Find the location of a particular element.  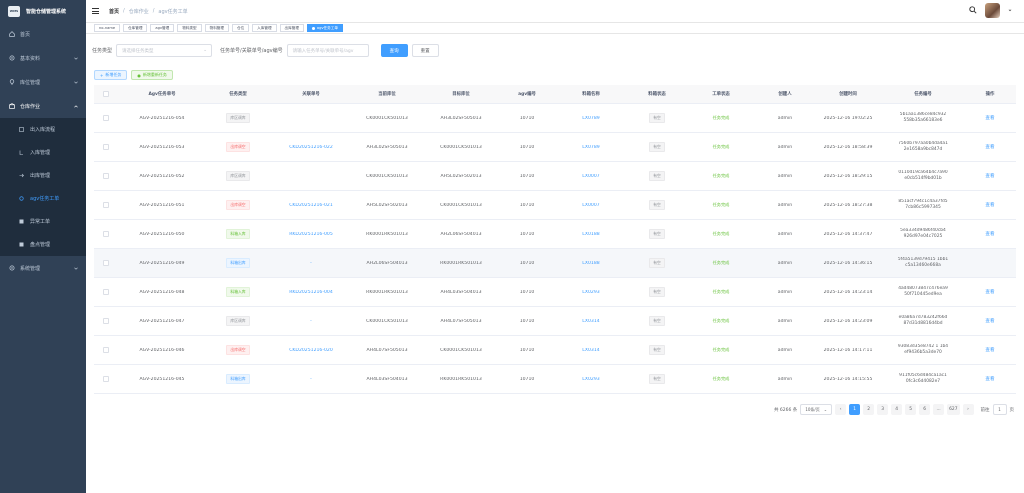

task-type-select: 请选择任务类型 ⌄ is located at coordinates (164, 50).